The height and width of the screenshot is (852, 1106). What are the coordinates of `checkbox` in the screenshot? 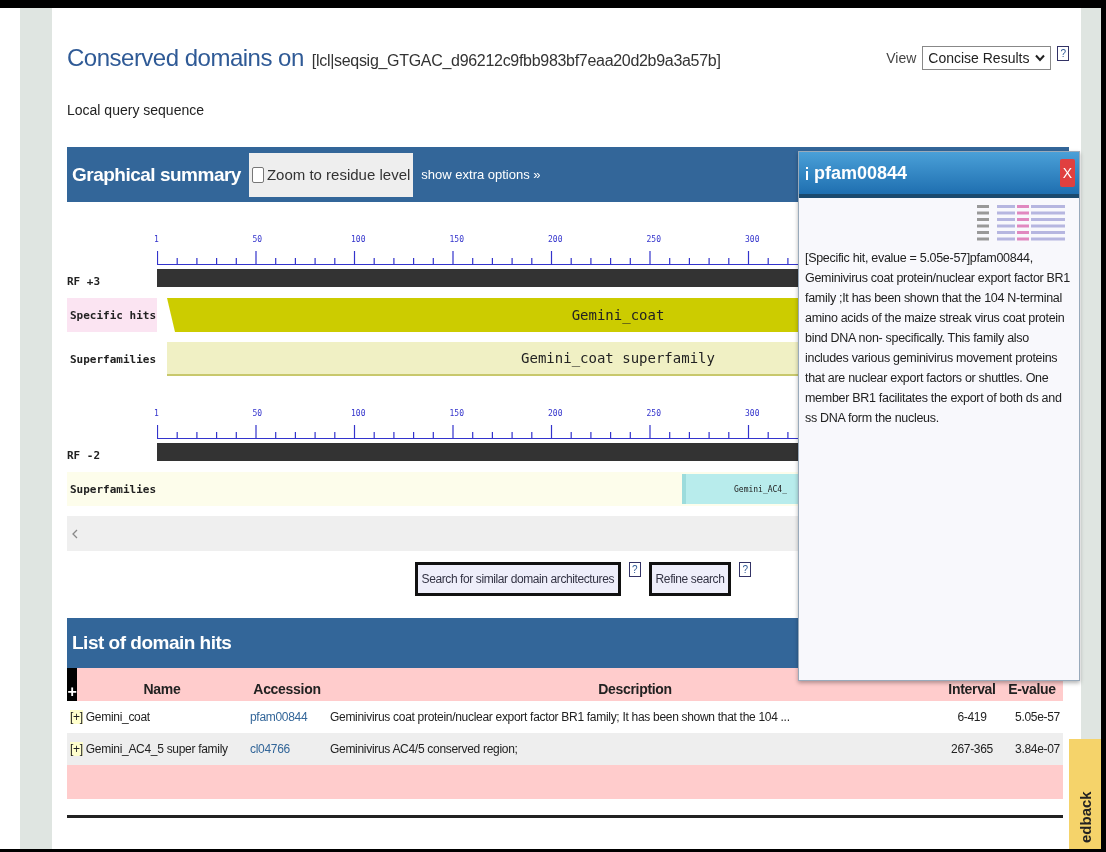 It's located at (257, 174).